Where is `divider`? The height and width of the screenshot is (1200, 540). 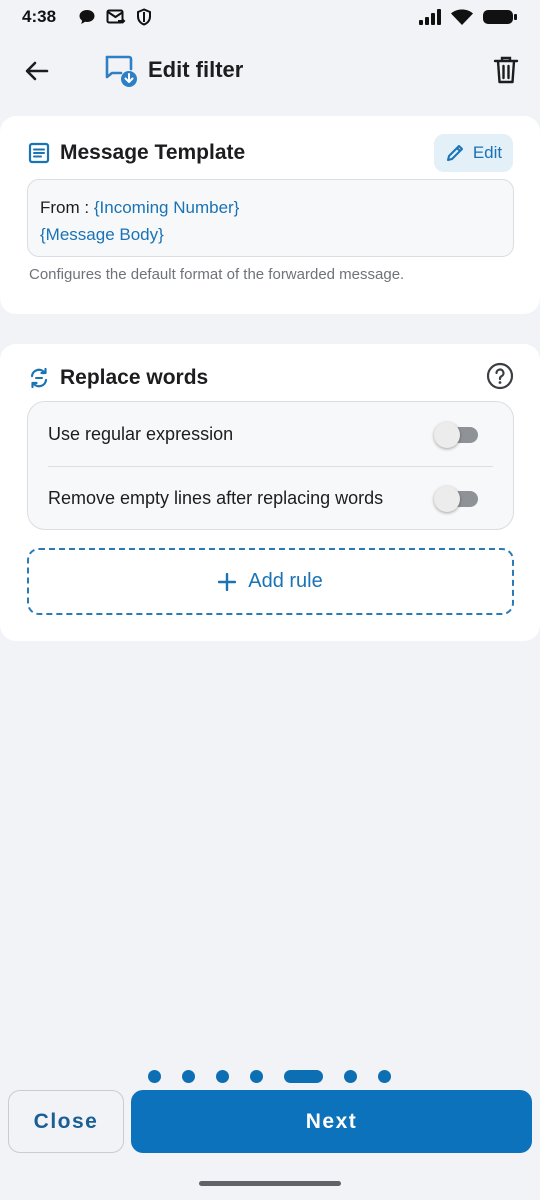 divider is located at coordinates (270, 466).